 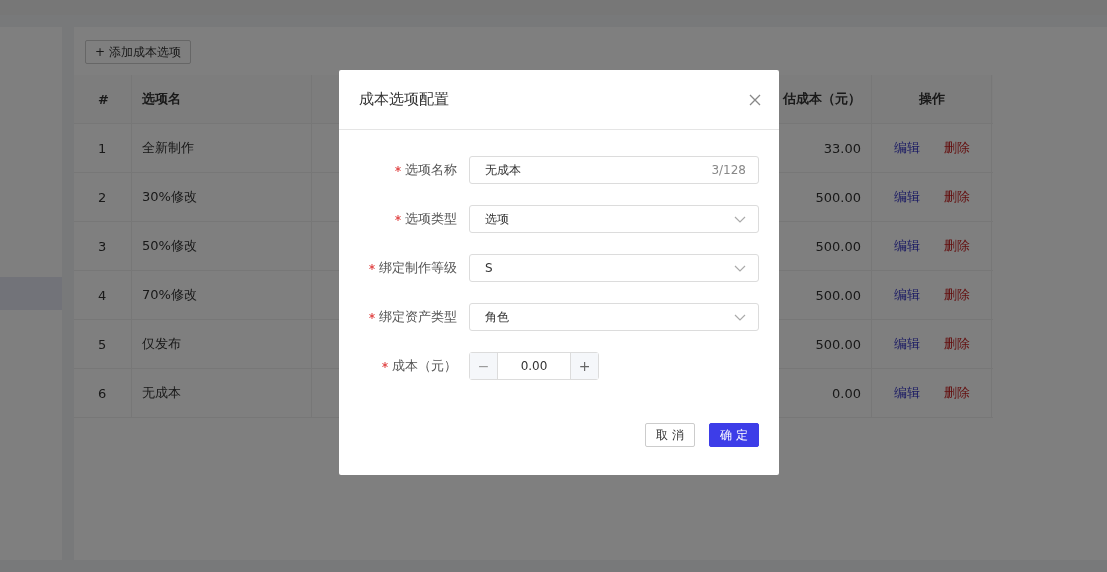 What do you see at coordinates (222, 295) in the screenshot?
I see `table-cell: 70%修改` at bounding box center [222, 295].